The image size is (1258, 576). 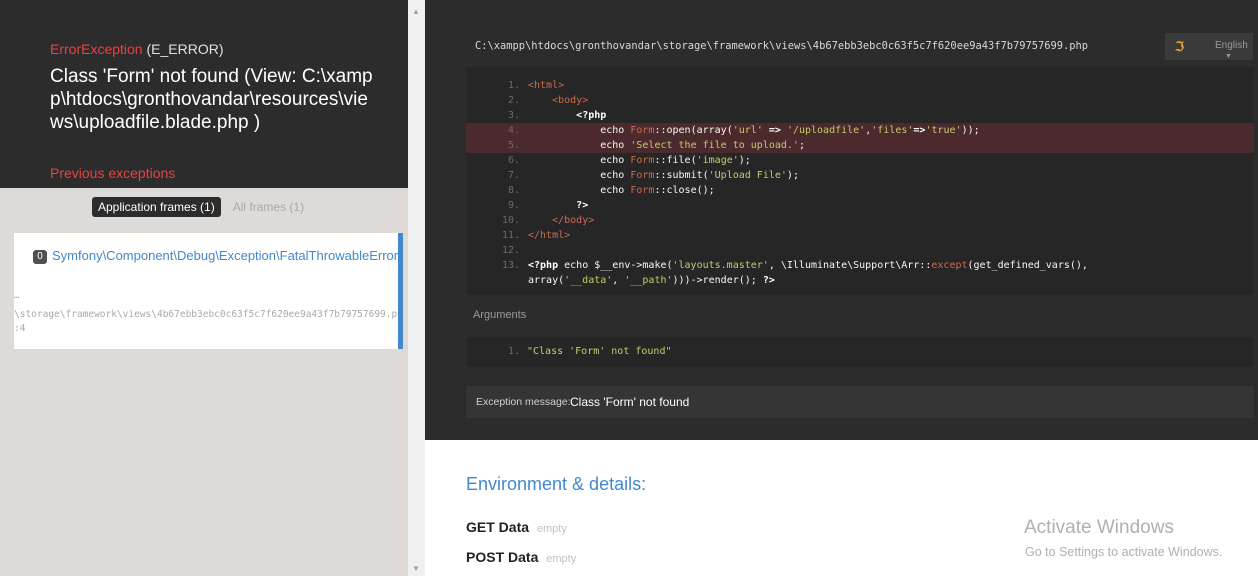 What do you see at coordinates (523, 402) in the screenshot?
I see `exception-message-label: Exception message:` at bounding box center [523, 402].